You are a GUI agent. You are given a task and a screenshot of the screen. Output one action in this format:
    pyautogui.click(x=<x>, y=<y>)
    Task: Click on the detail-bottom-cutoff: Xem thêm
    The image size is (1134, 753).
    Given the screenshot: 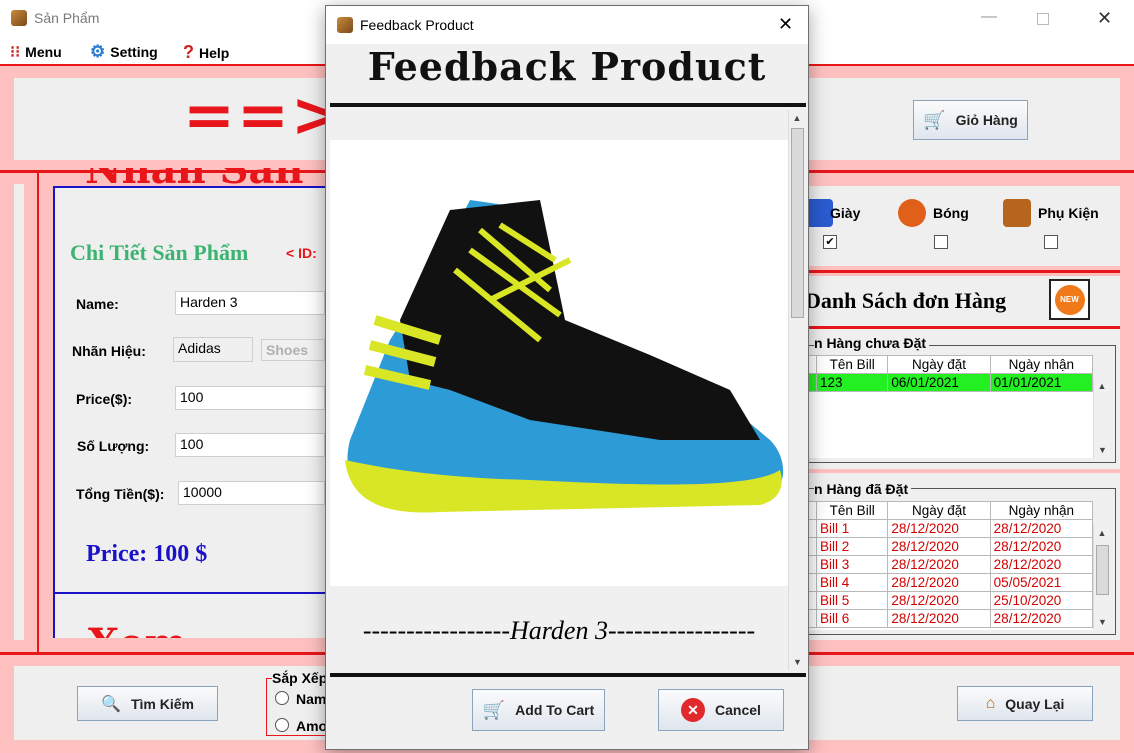 What is the action you would take?
    pyautogui.click(x=168, y=628)
    